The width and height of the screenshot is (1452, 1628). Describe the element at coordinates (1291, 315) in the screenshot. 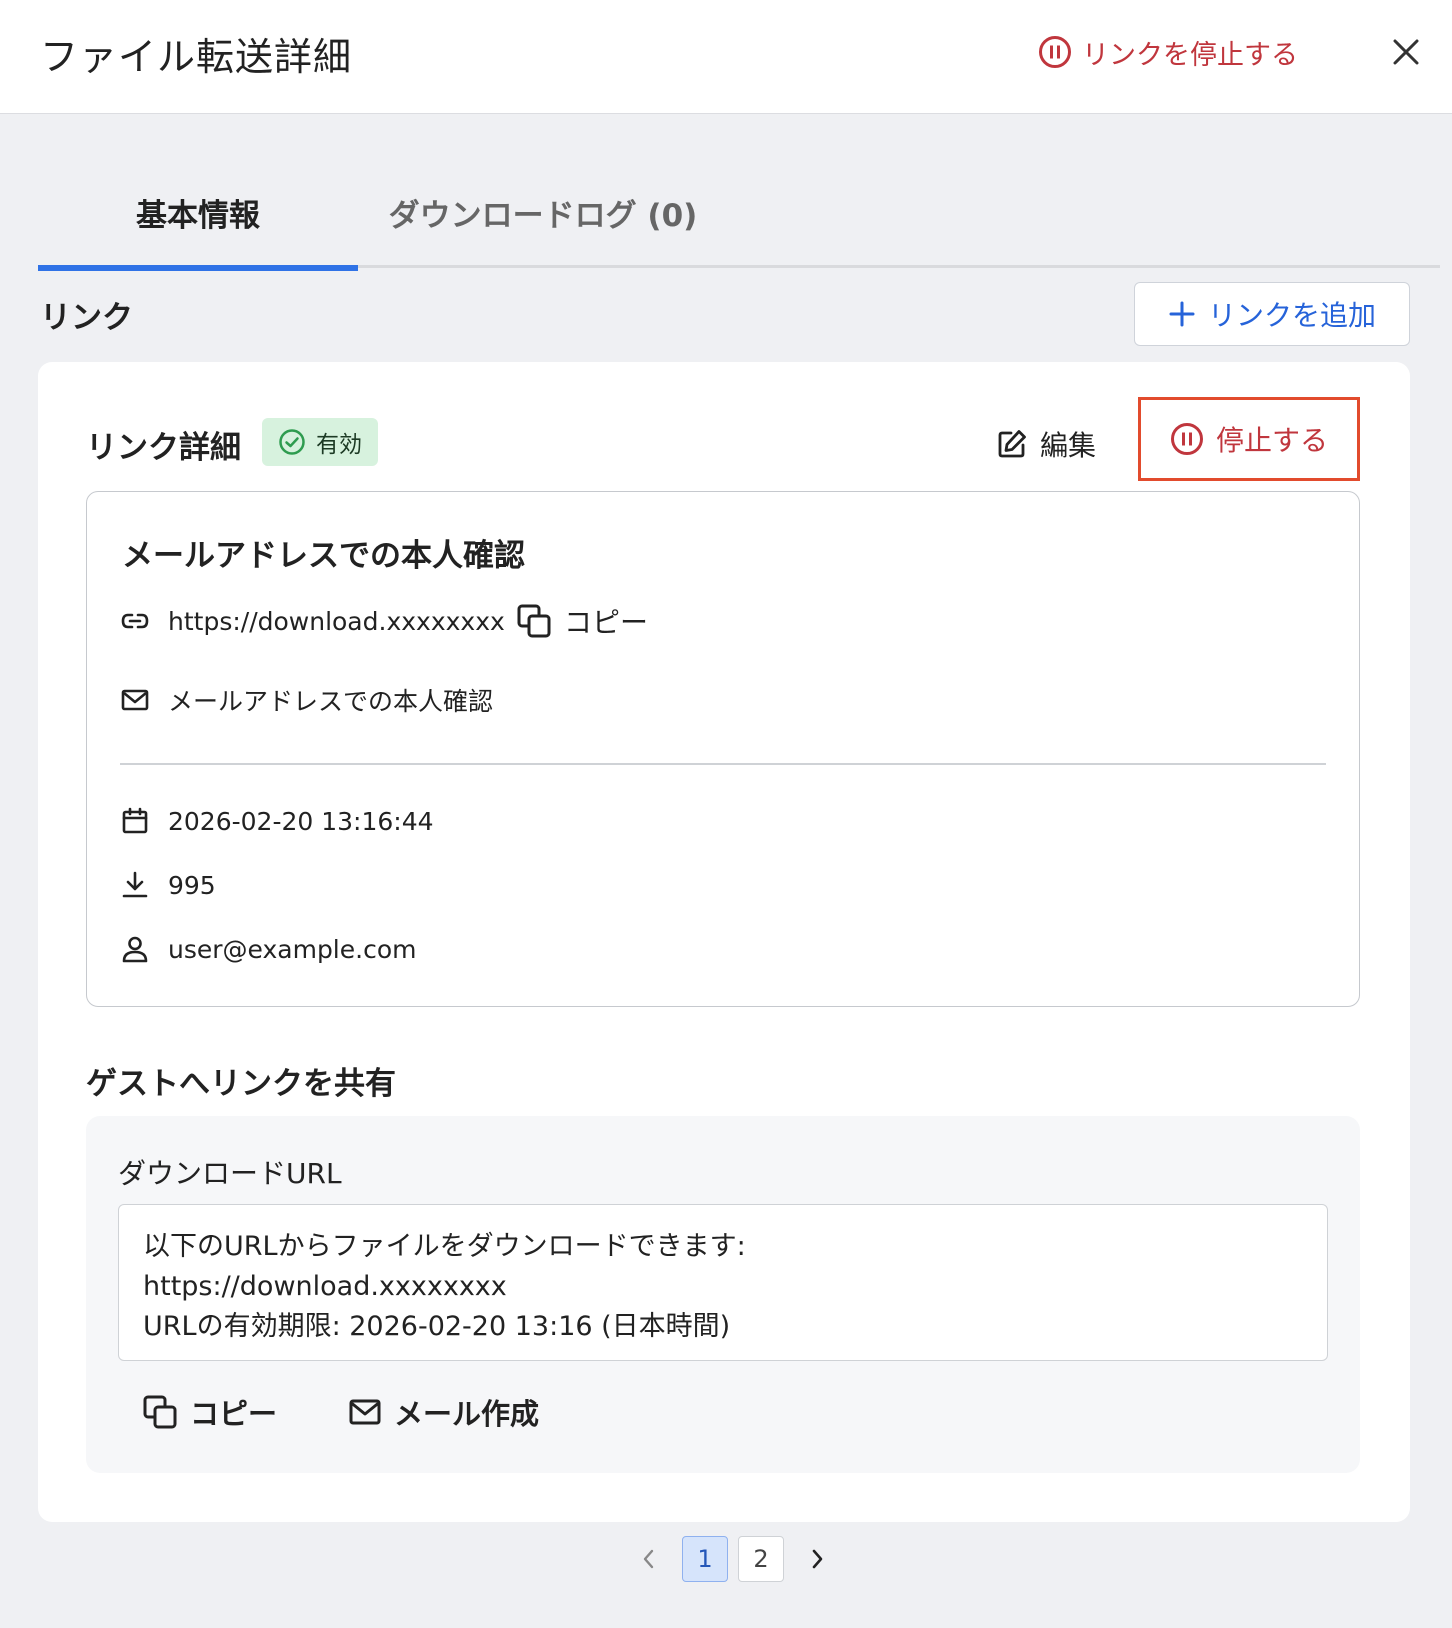

I see `add-link-label: リンクを追加` at that location.